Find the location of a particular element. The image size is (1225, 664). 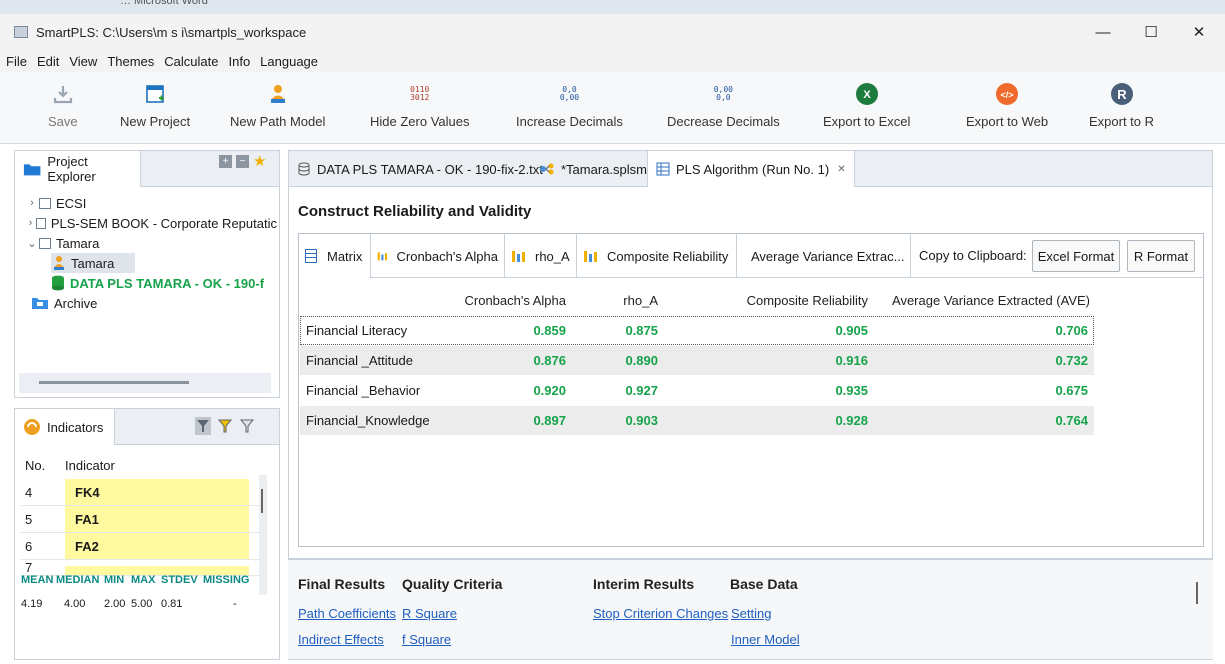

tab-indicators: Indicators is located at coordinates (65, 427).